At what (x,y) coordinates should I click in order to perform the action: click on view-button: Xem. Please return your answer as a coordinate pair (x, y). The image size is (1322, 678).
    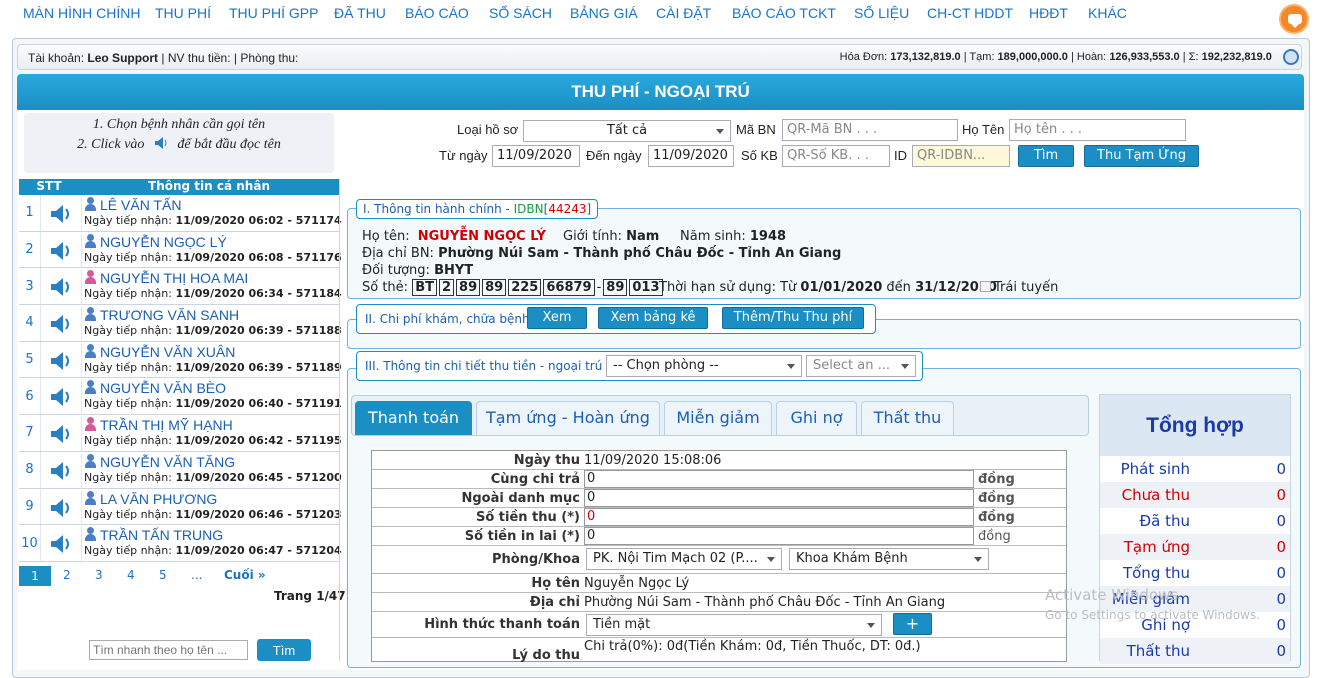
    Looking at the image, I should click on (557, 318).